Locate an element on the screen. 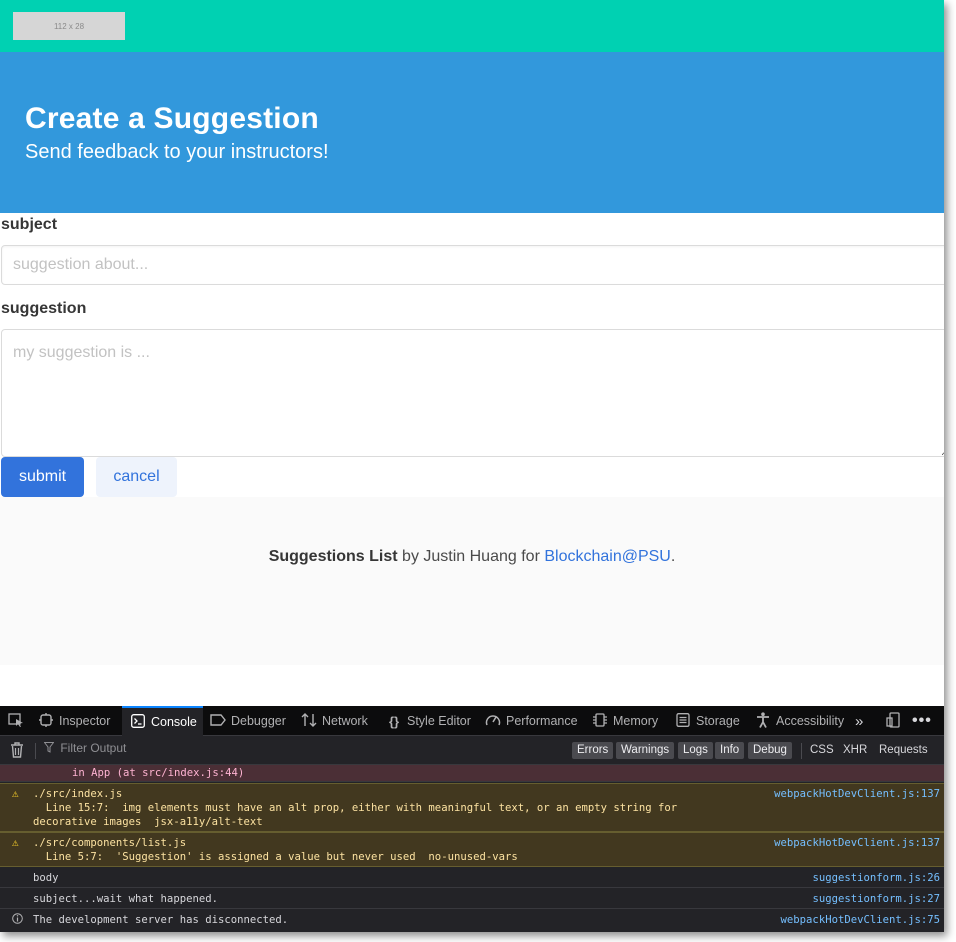 This screenshot has height=942, width=956. console-source-link: suggestionform.js:27 is located at coordinates (876, 899).